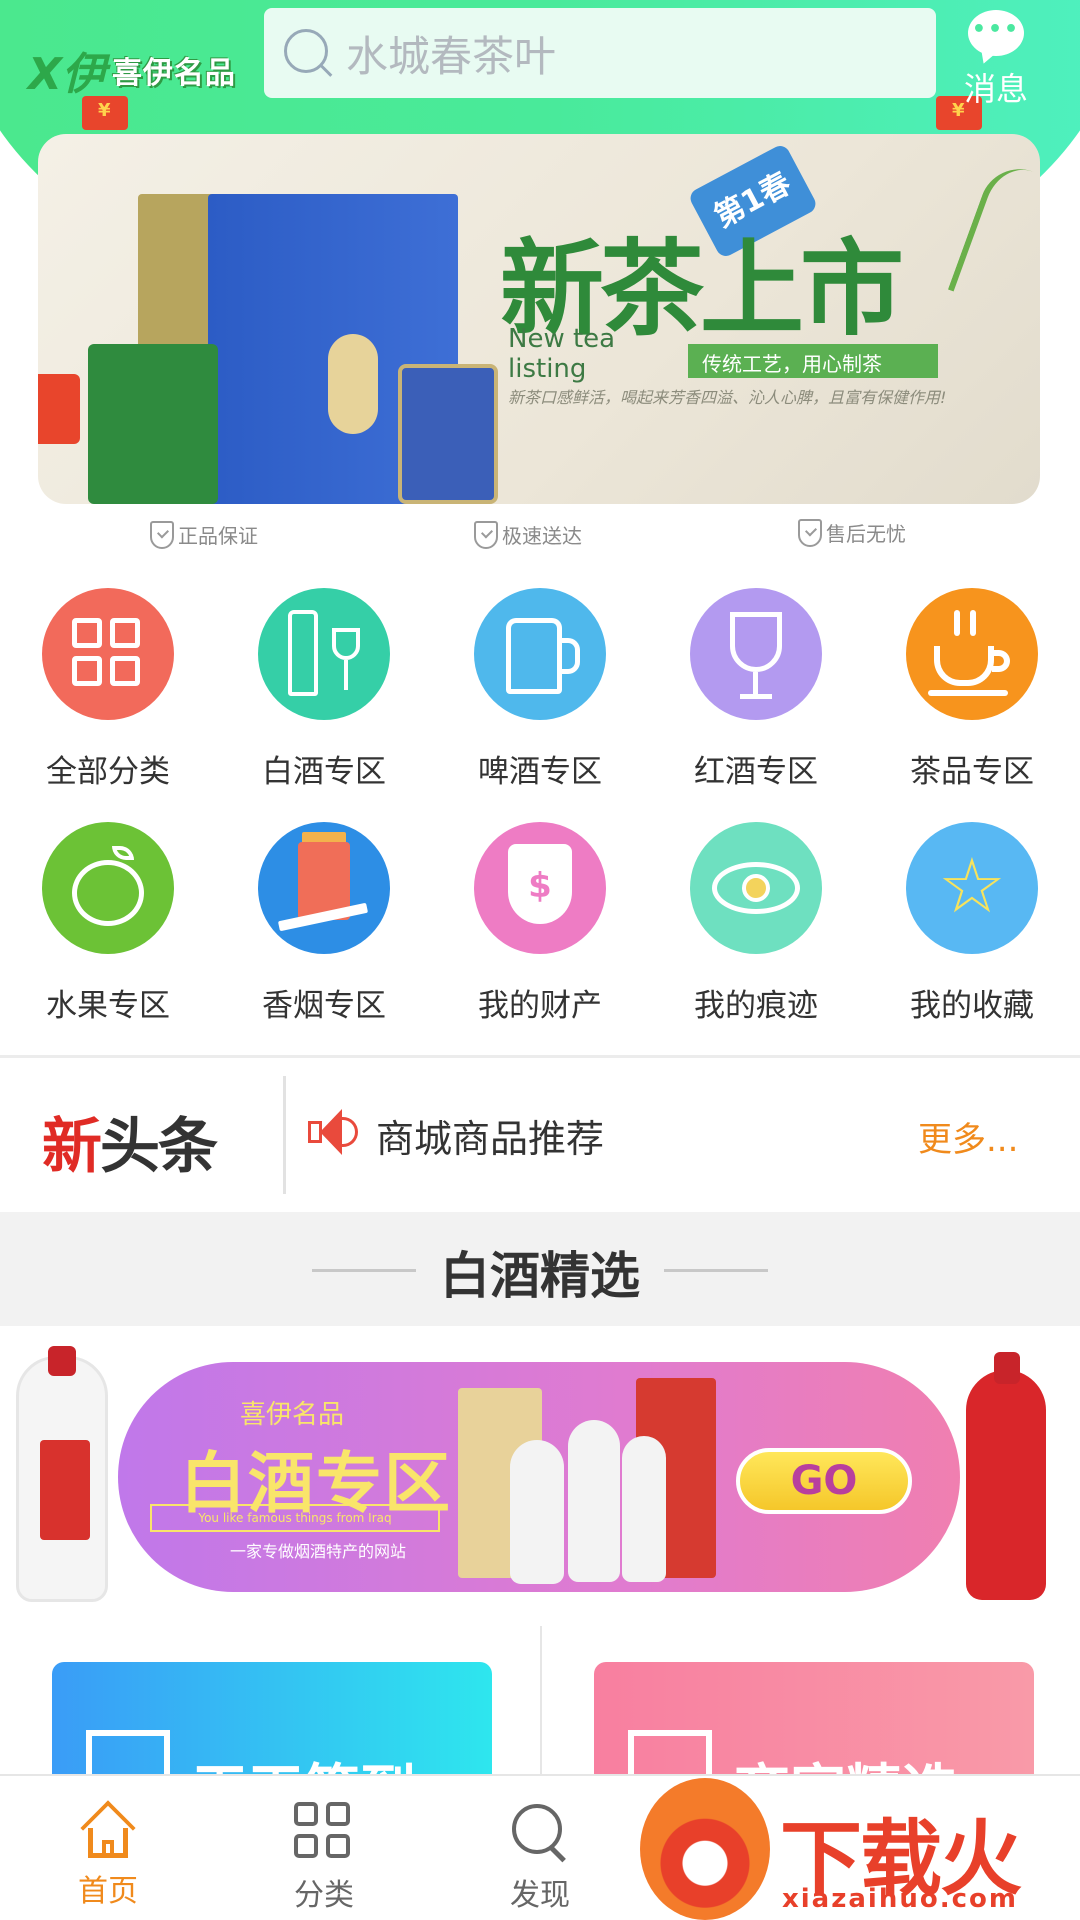  Describe the element at coordinates (153, 424) in the screenshot. I see `tea-pack-image` at that location.